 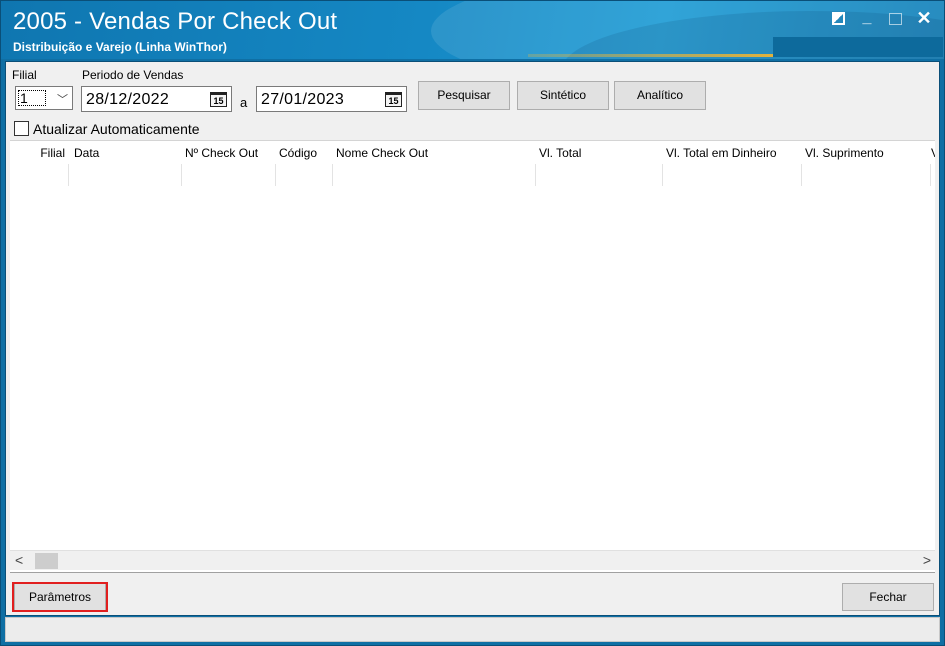 What do you see at coordinates (650, 55) in the screenshot?
I see `title-accent-line` at bounding box center [650, 55].